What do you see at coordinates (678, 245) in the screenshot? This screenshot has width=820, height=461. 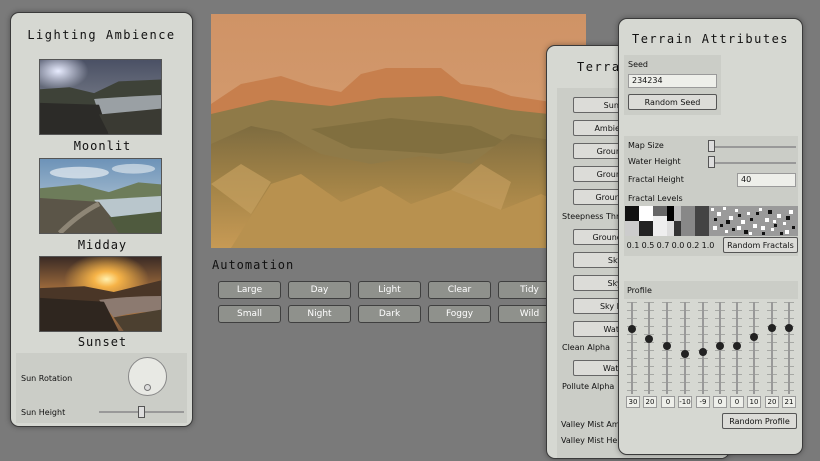 I see `fractal-level-value-4: 0.0` at bounding box center [678, 245].